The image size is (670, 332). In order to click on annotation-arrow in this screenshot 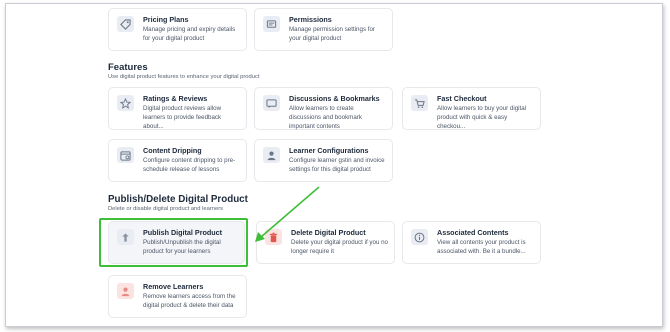, I will do `click(287, 214)`.